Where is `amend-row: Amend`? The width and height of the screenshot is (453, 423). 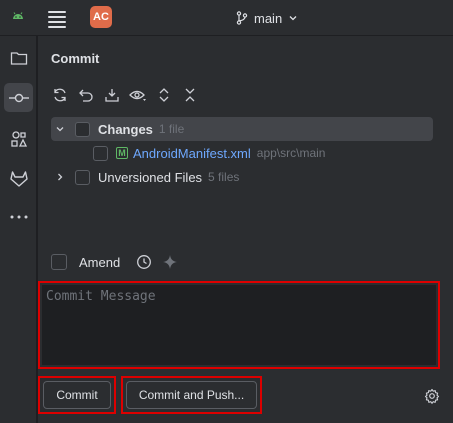 amend-row: Amend is located at coordinates (114, 262).